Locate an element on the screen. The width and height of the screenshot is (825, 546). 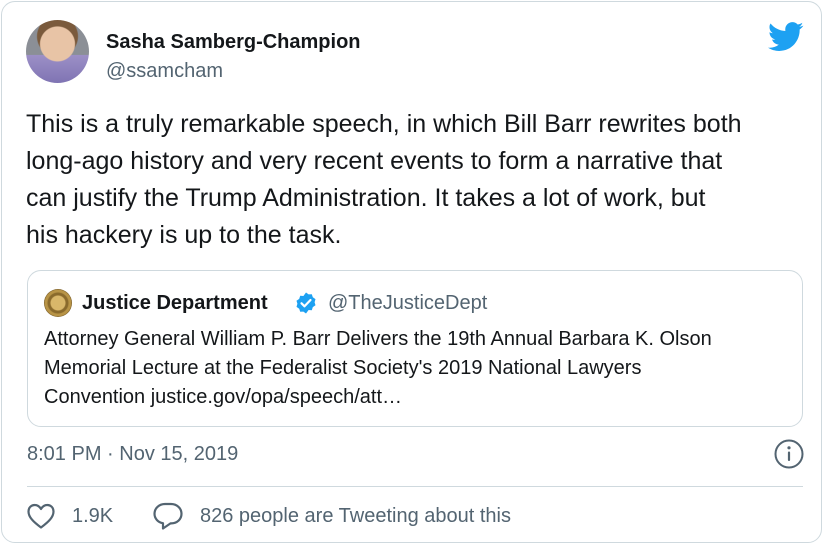
tweeting-about-link: 826 people are Tweeting about this is located at coordinates (355, 516).